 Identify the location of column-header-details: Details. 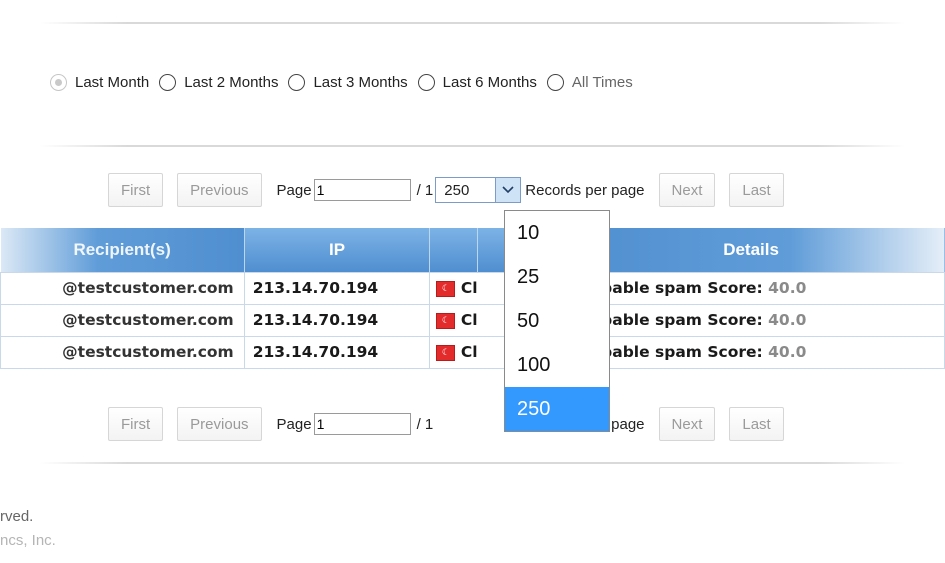
(751, 250).